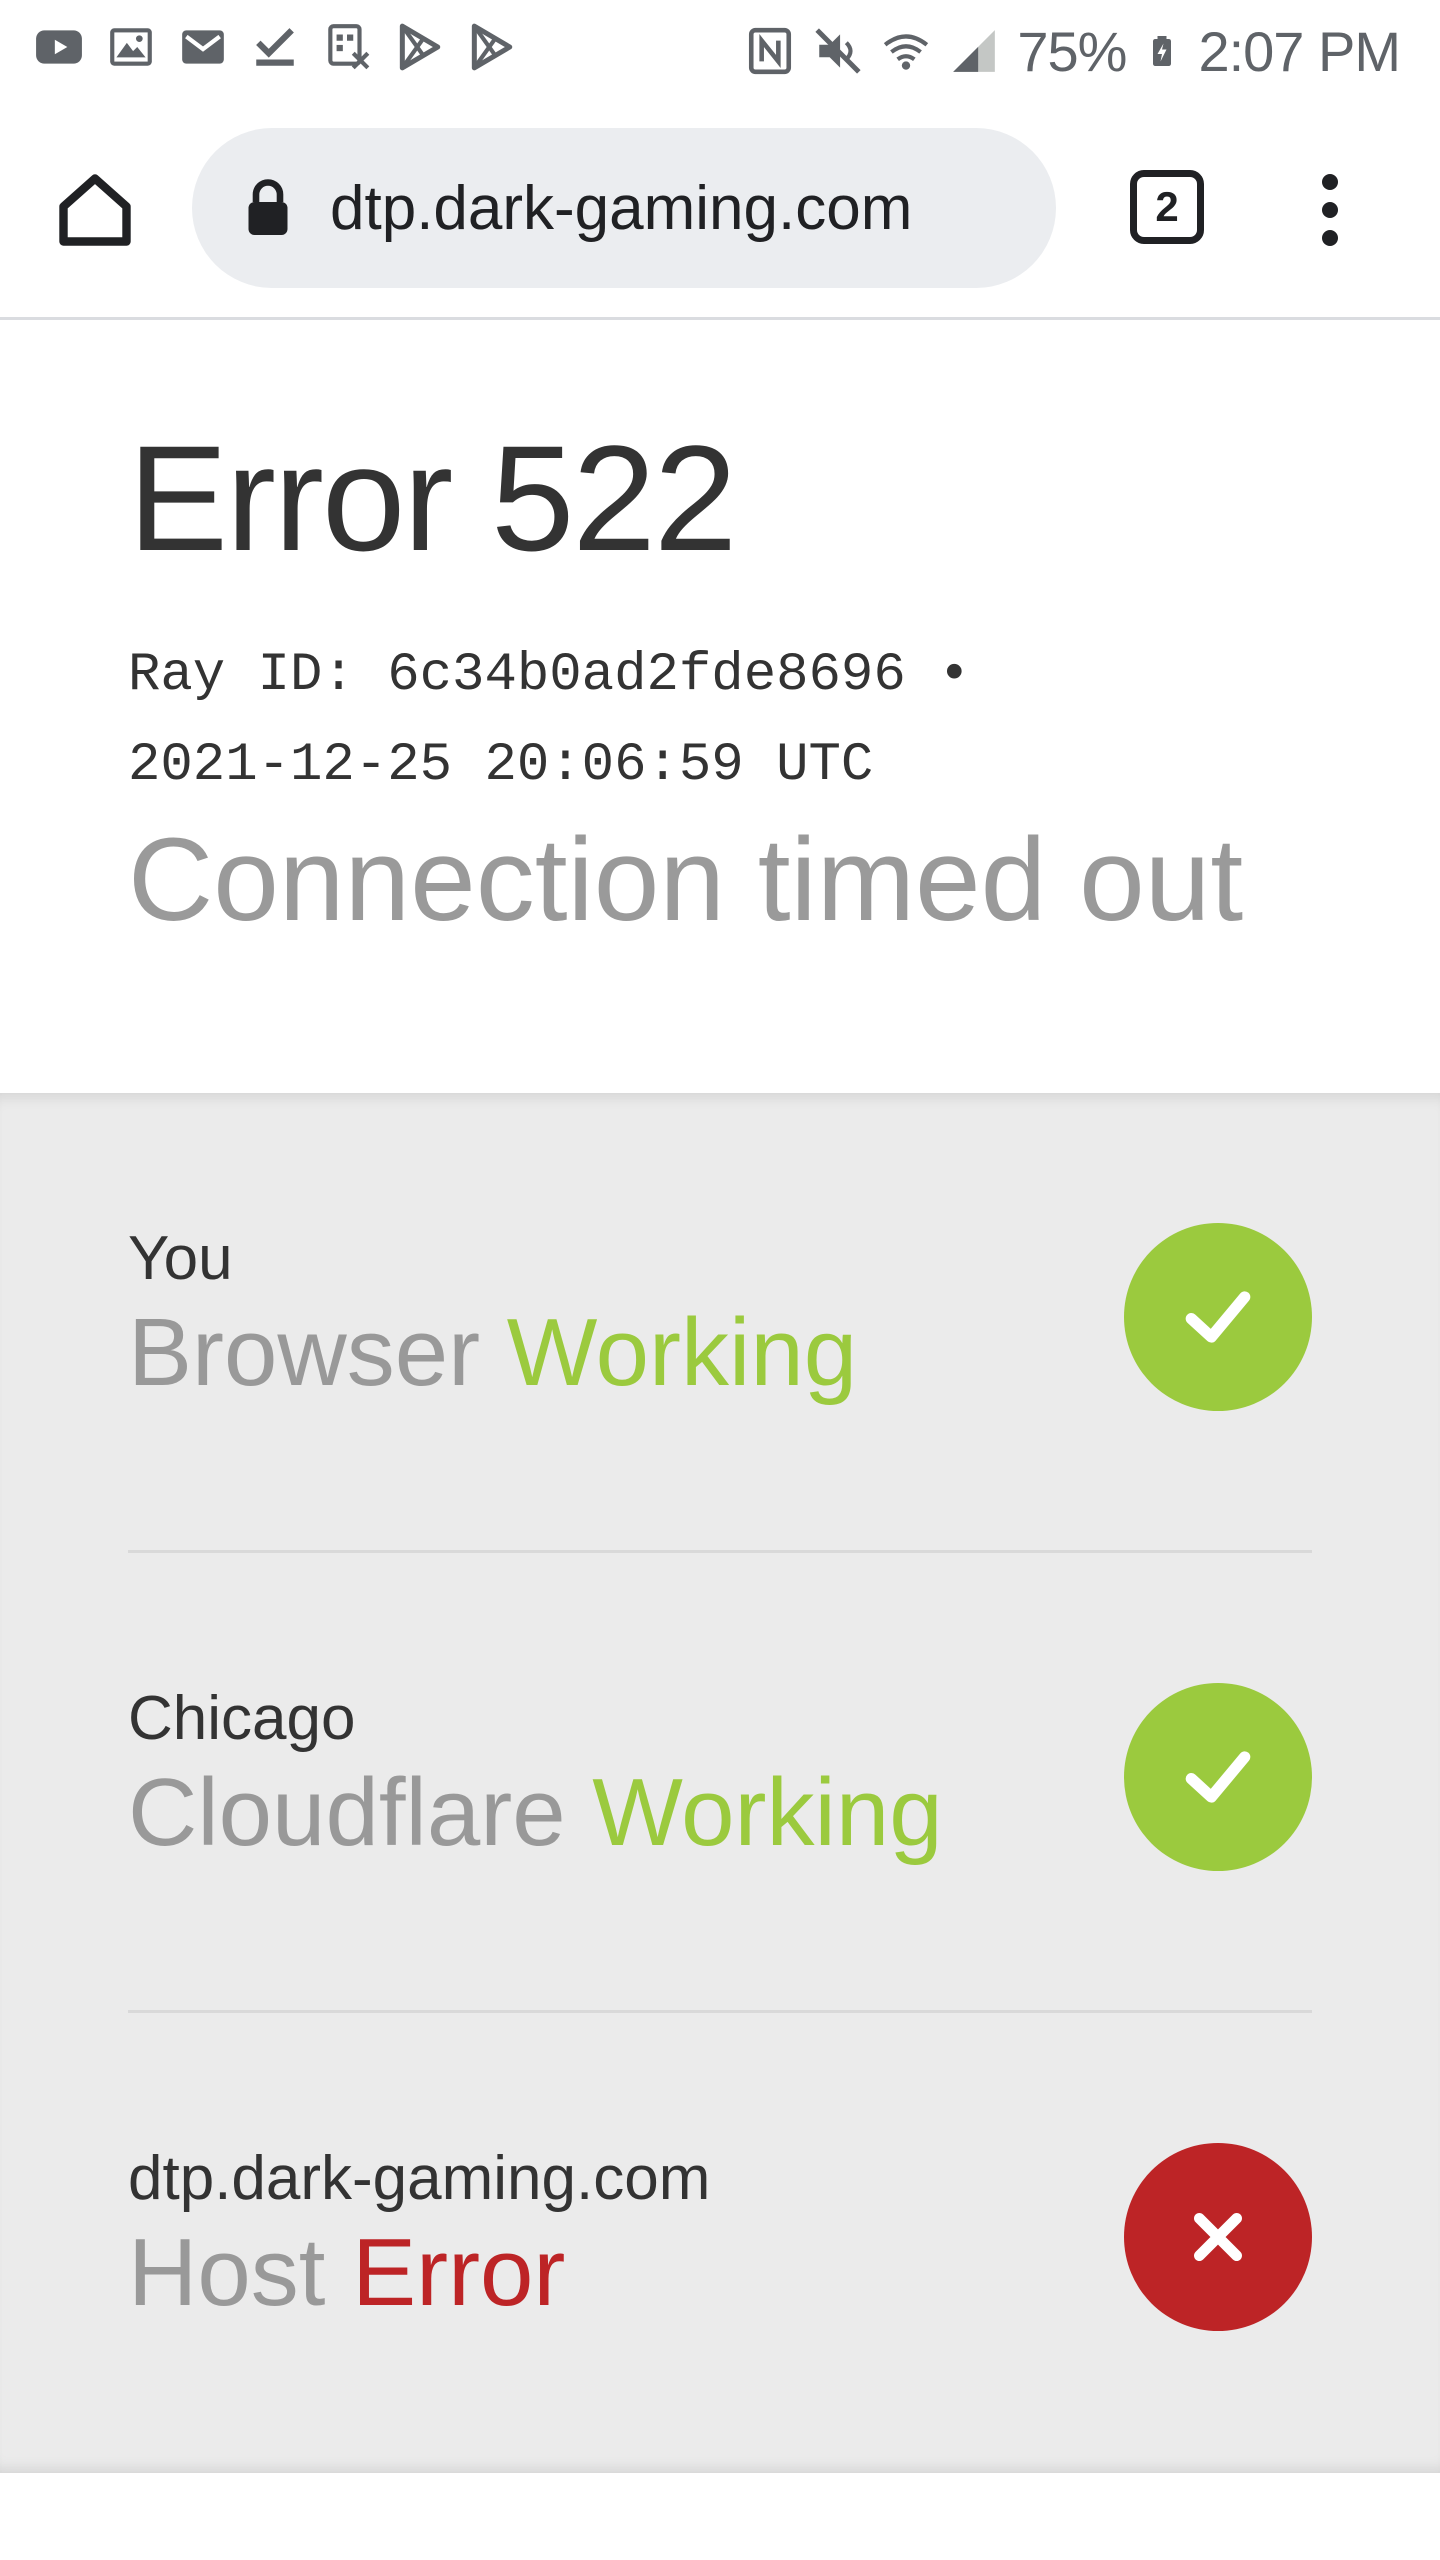  Describe the element at coordinates (131, 47) in the screenshot. I see `gallery-icon` at that location.